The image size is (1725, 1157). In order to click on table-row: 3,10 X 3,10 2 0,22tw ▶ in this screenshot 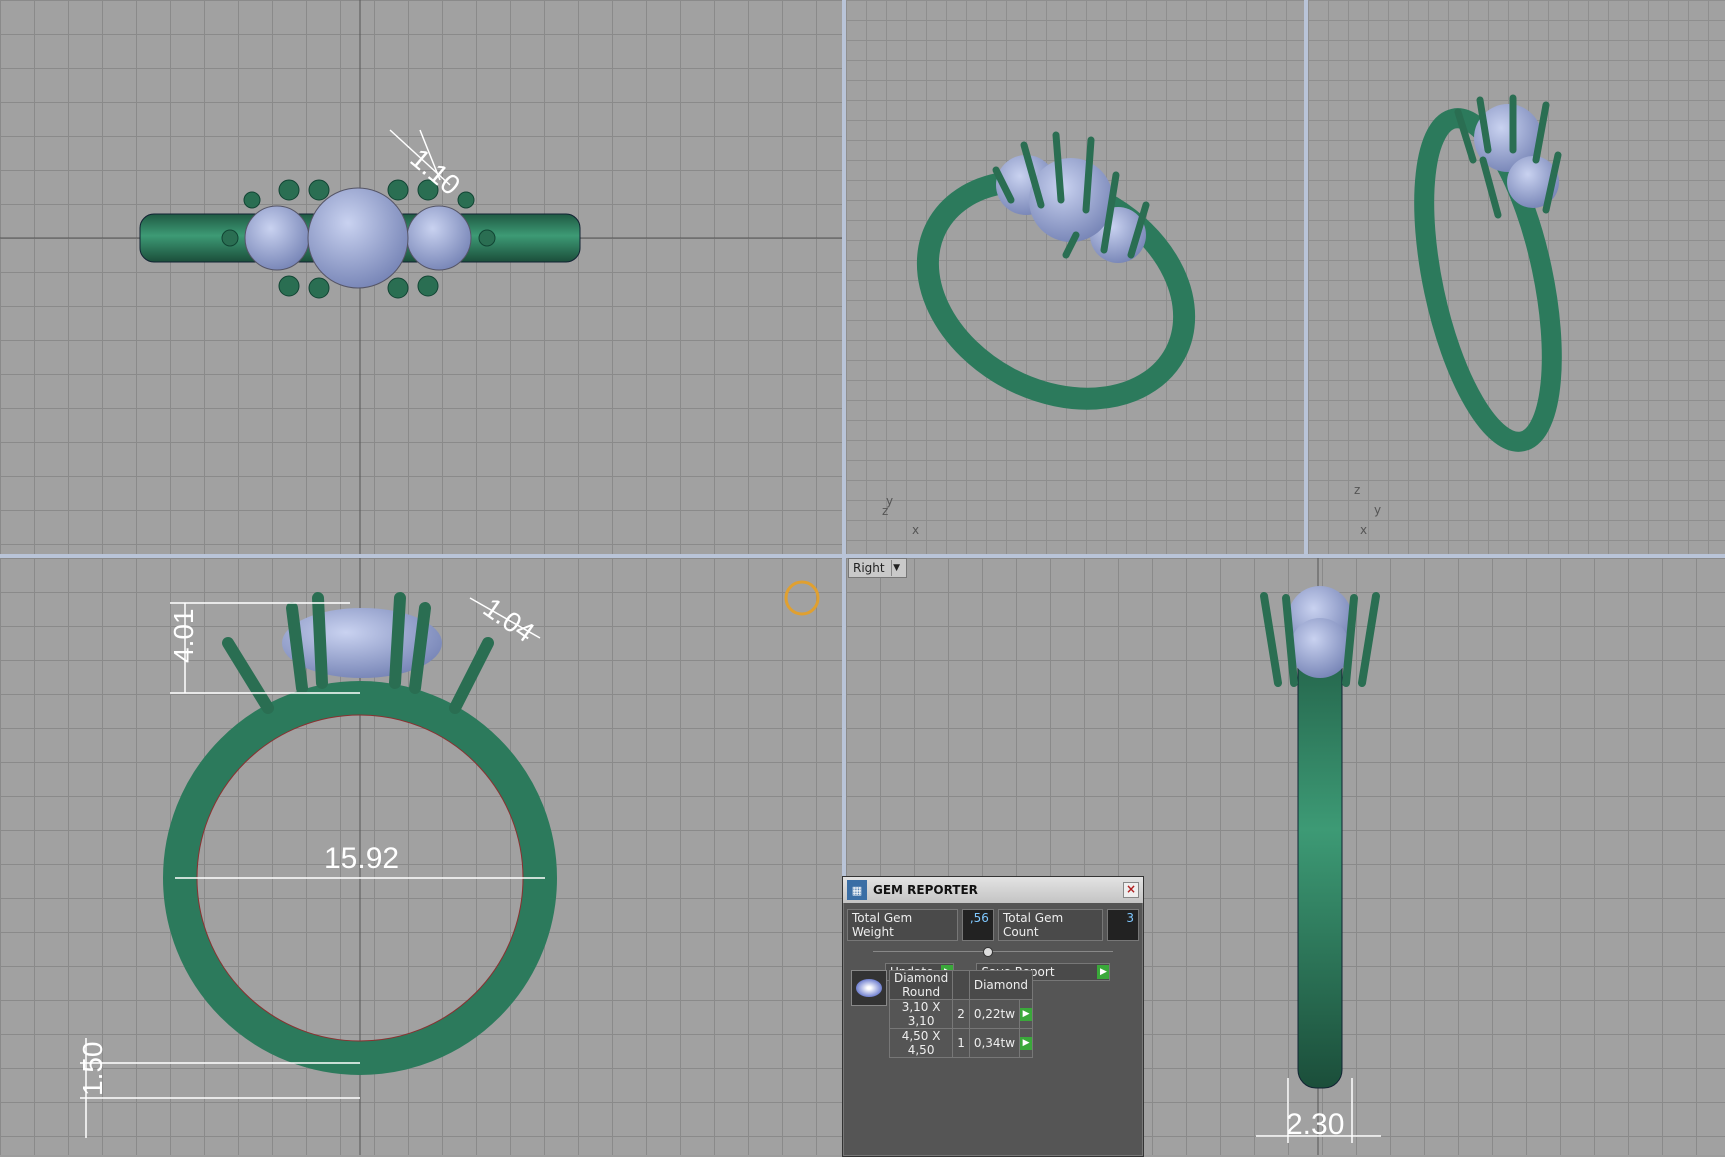, I will do `click(961, 1014)`.